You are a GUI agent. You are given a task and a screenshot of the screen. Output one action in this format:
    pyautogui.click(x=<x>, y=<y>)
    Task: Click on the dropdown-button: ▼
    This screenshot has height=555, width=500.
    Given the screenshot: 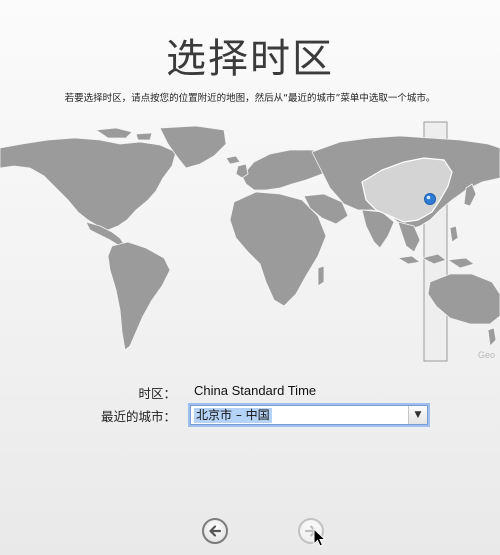 What is the action you would take?
    pyautogui.click(x=417, y=415)
    